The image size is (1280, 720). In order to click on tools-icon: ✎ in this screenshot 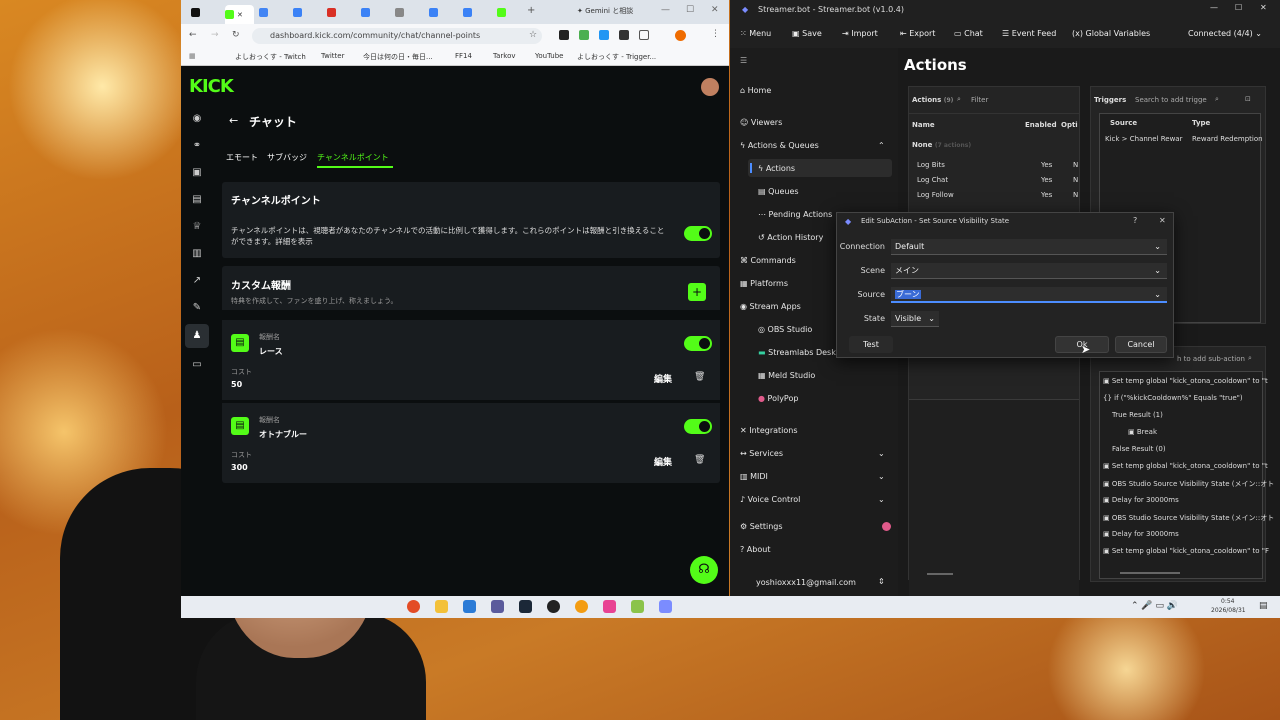, I will do `click(197, 308)`.